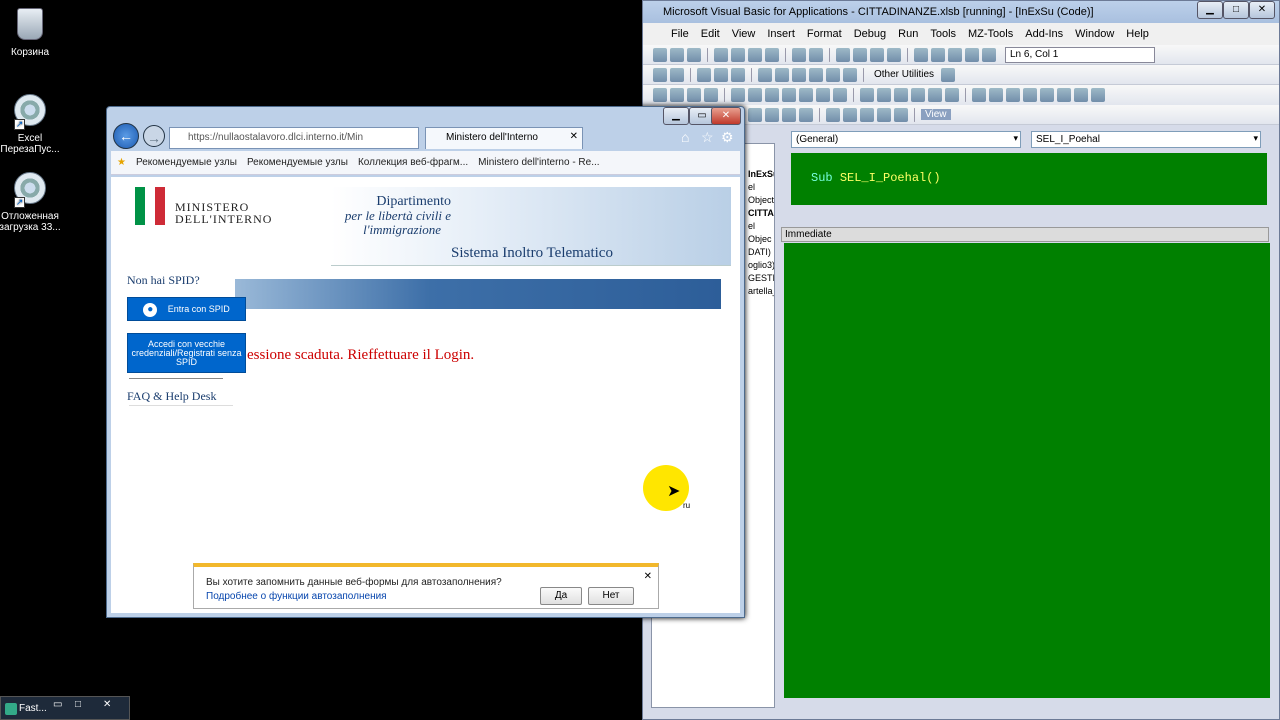 This screenshot has height=720, width=1280. What do you see at coordinates (948, 74) in the screenshot?
I see `wrench-icon` at bounding box center [948, 74].